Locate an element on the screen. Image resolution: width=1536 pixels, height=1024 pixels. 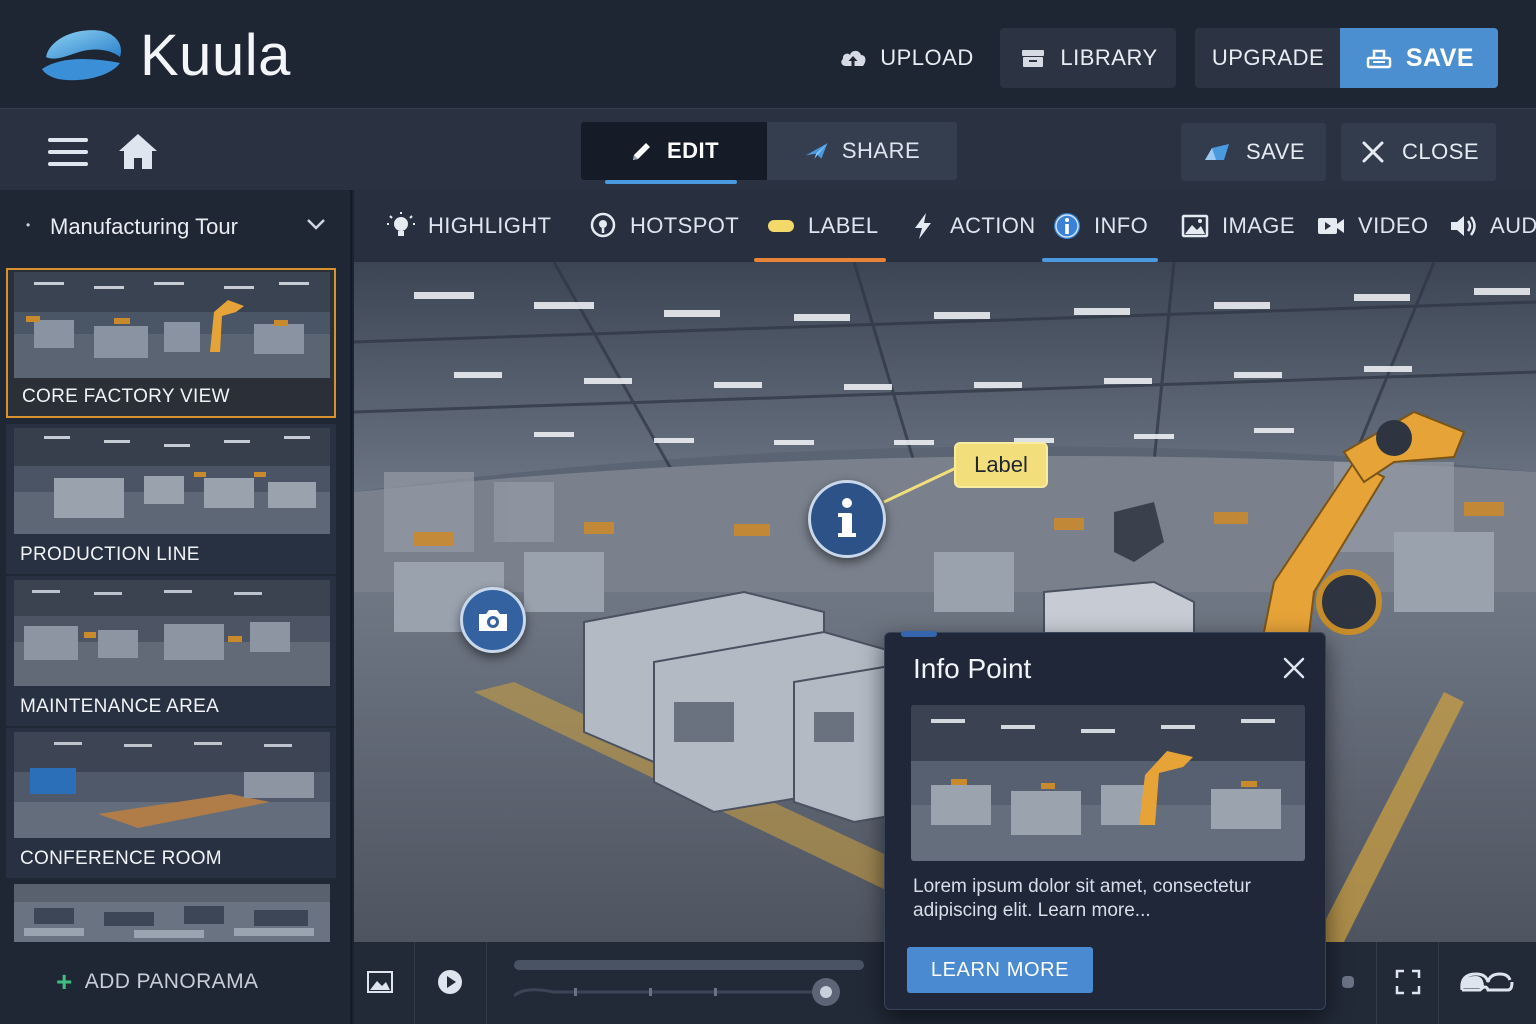
camera-icon is located at coordinates (493, 620).